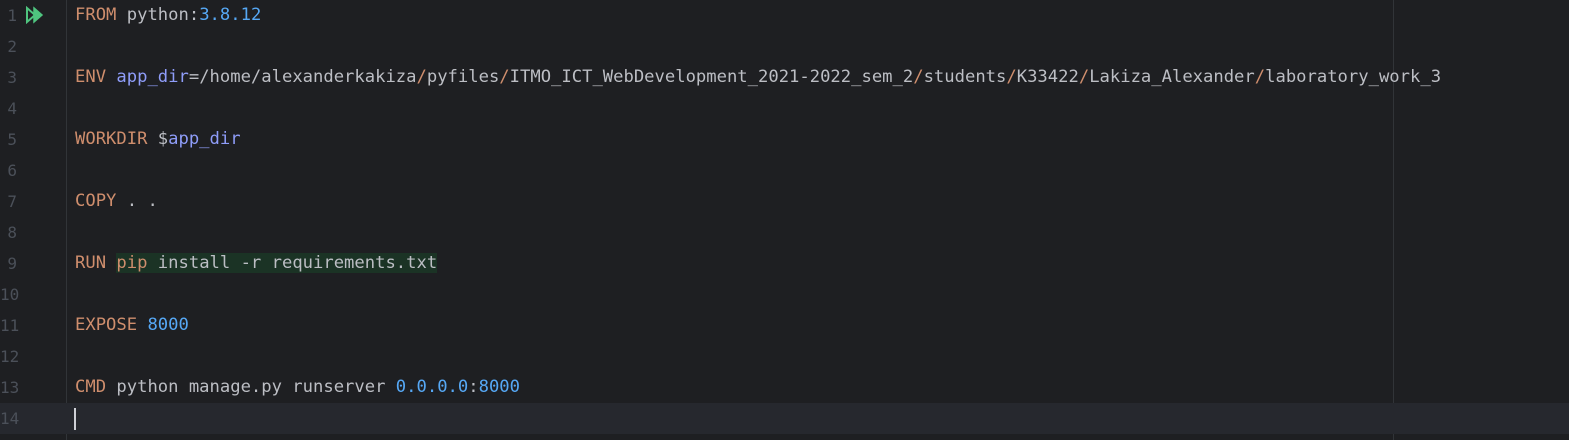  Describe the element at coordinates (1353, 77) in the screenshot. I see `path-segment: laboratory_work_3` at that location.